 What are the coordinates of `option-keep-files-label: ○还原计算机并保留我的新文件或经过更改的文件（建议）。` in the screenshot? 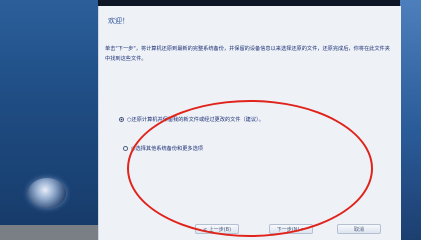 It's located at (195, 120).